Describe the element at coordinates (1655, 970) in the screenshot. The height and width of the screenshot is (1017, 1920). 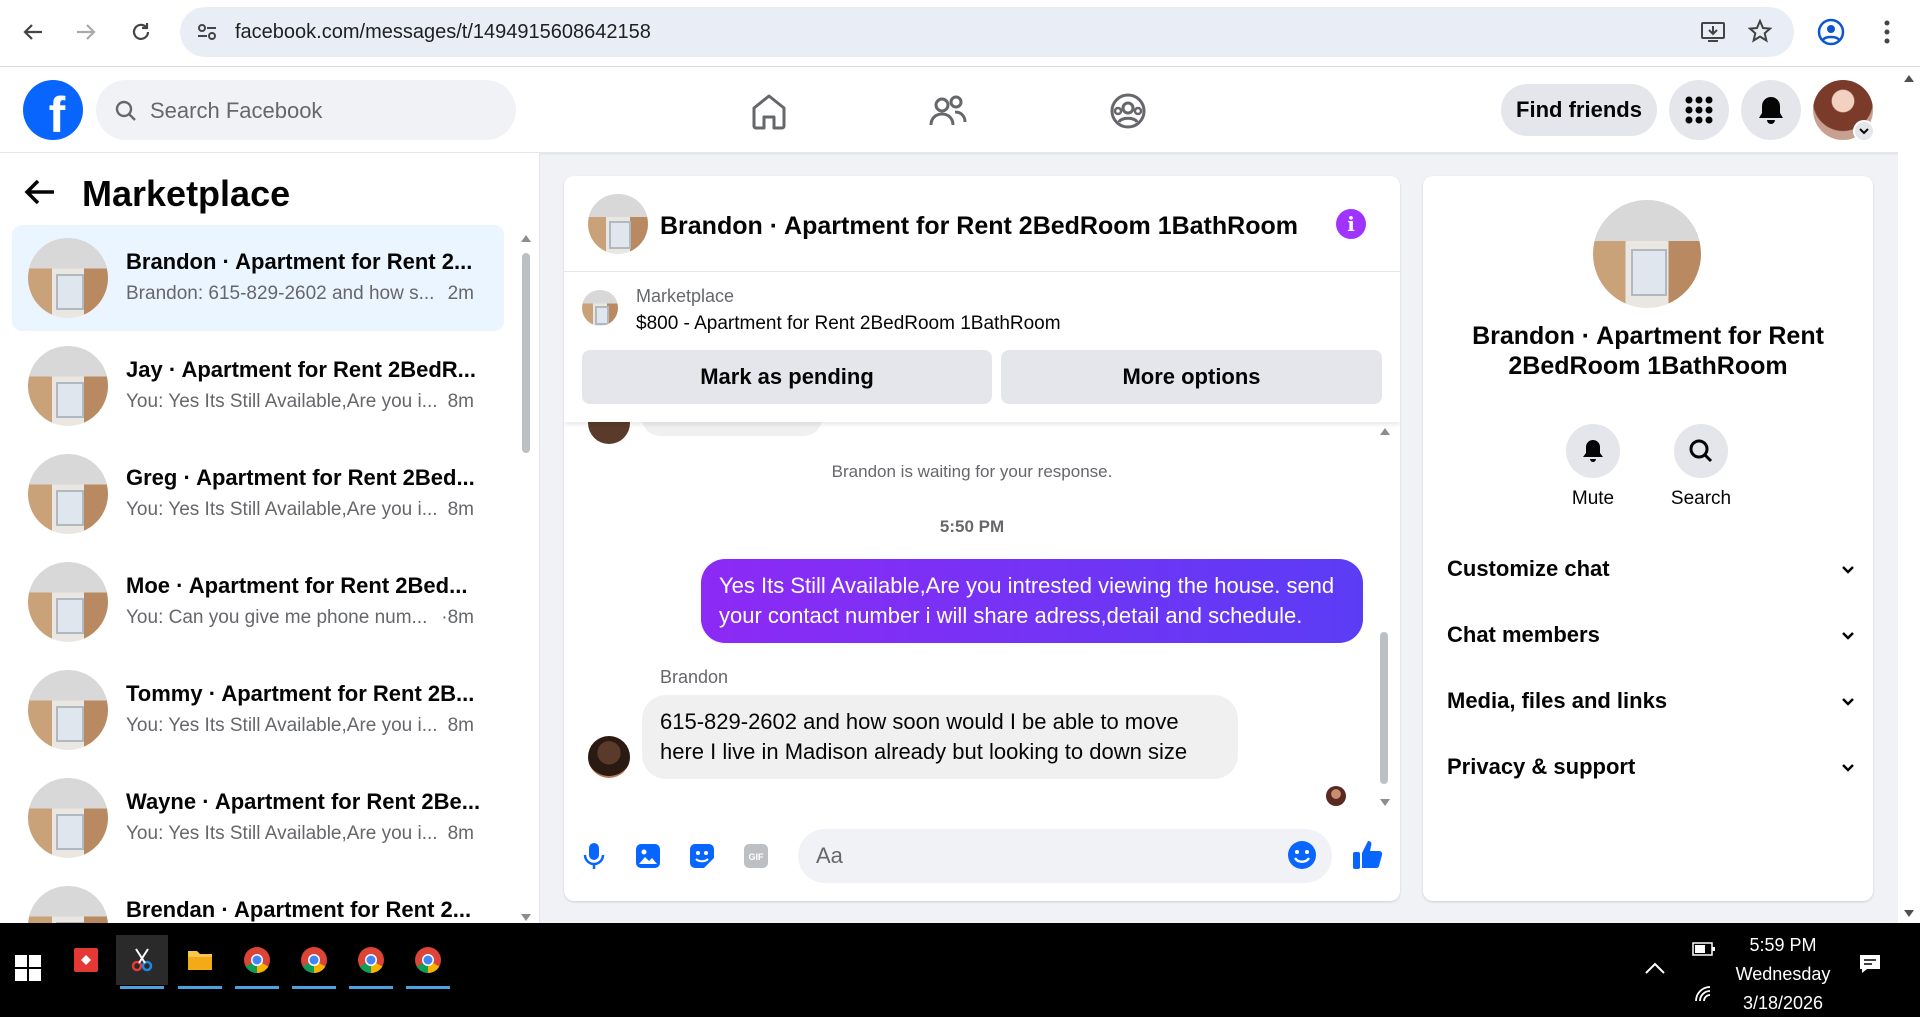
I see `show-hidden-icons-chevron-icon` at that location.